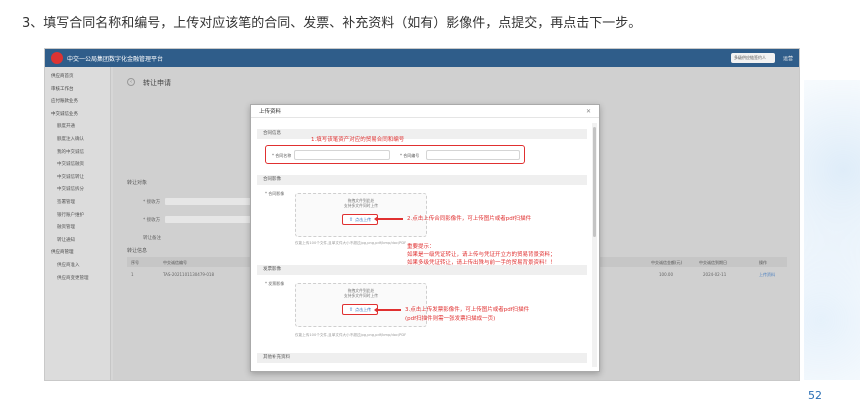 The image size is (860, 408). Describe the element at coordinates (275, 193) in the screenshot. I see `contract-image-label: * 合同影像` at that location.